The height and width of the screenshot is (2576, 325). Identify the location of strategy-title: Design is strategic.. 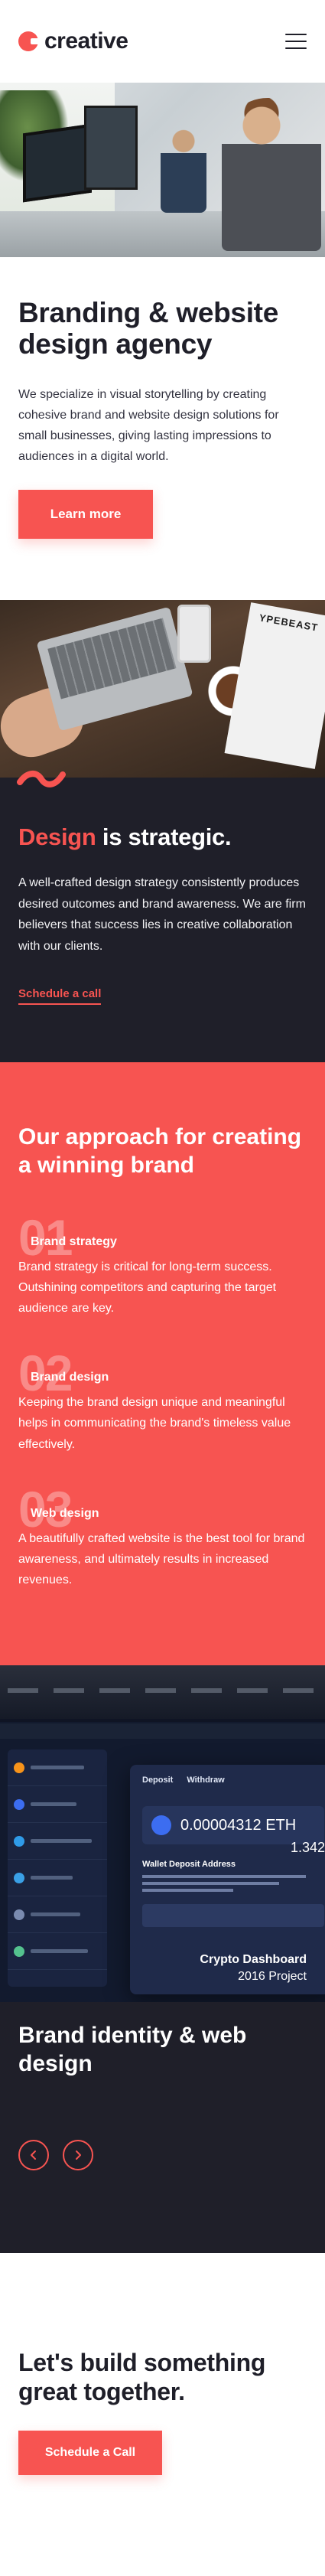
(162, 837).